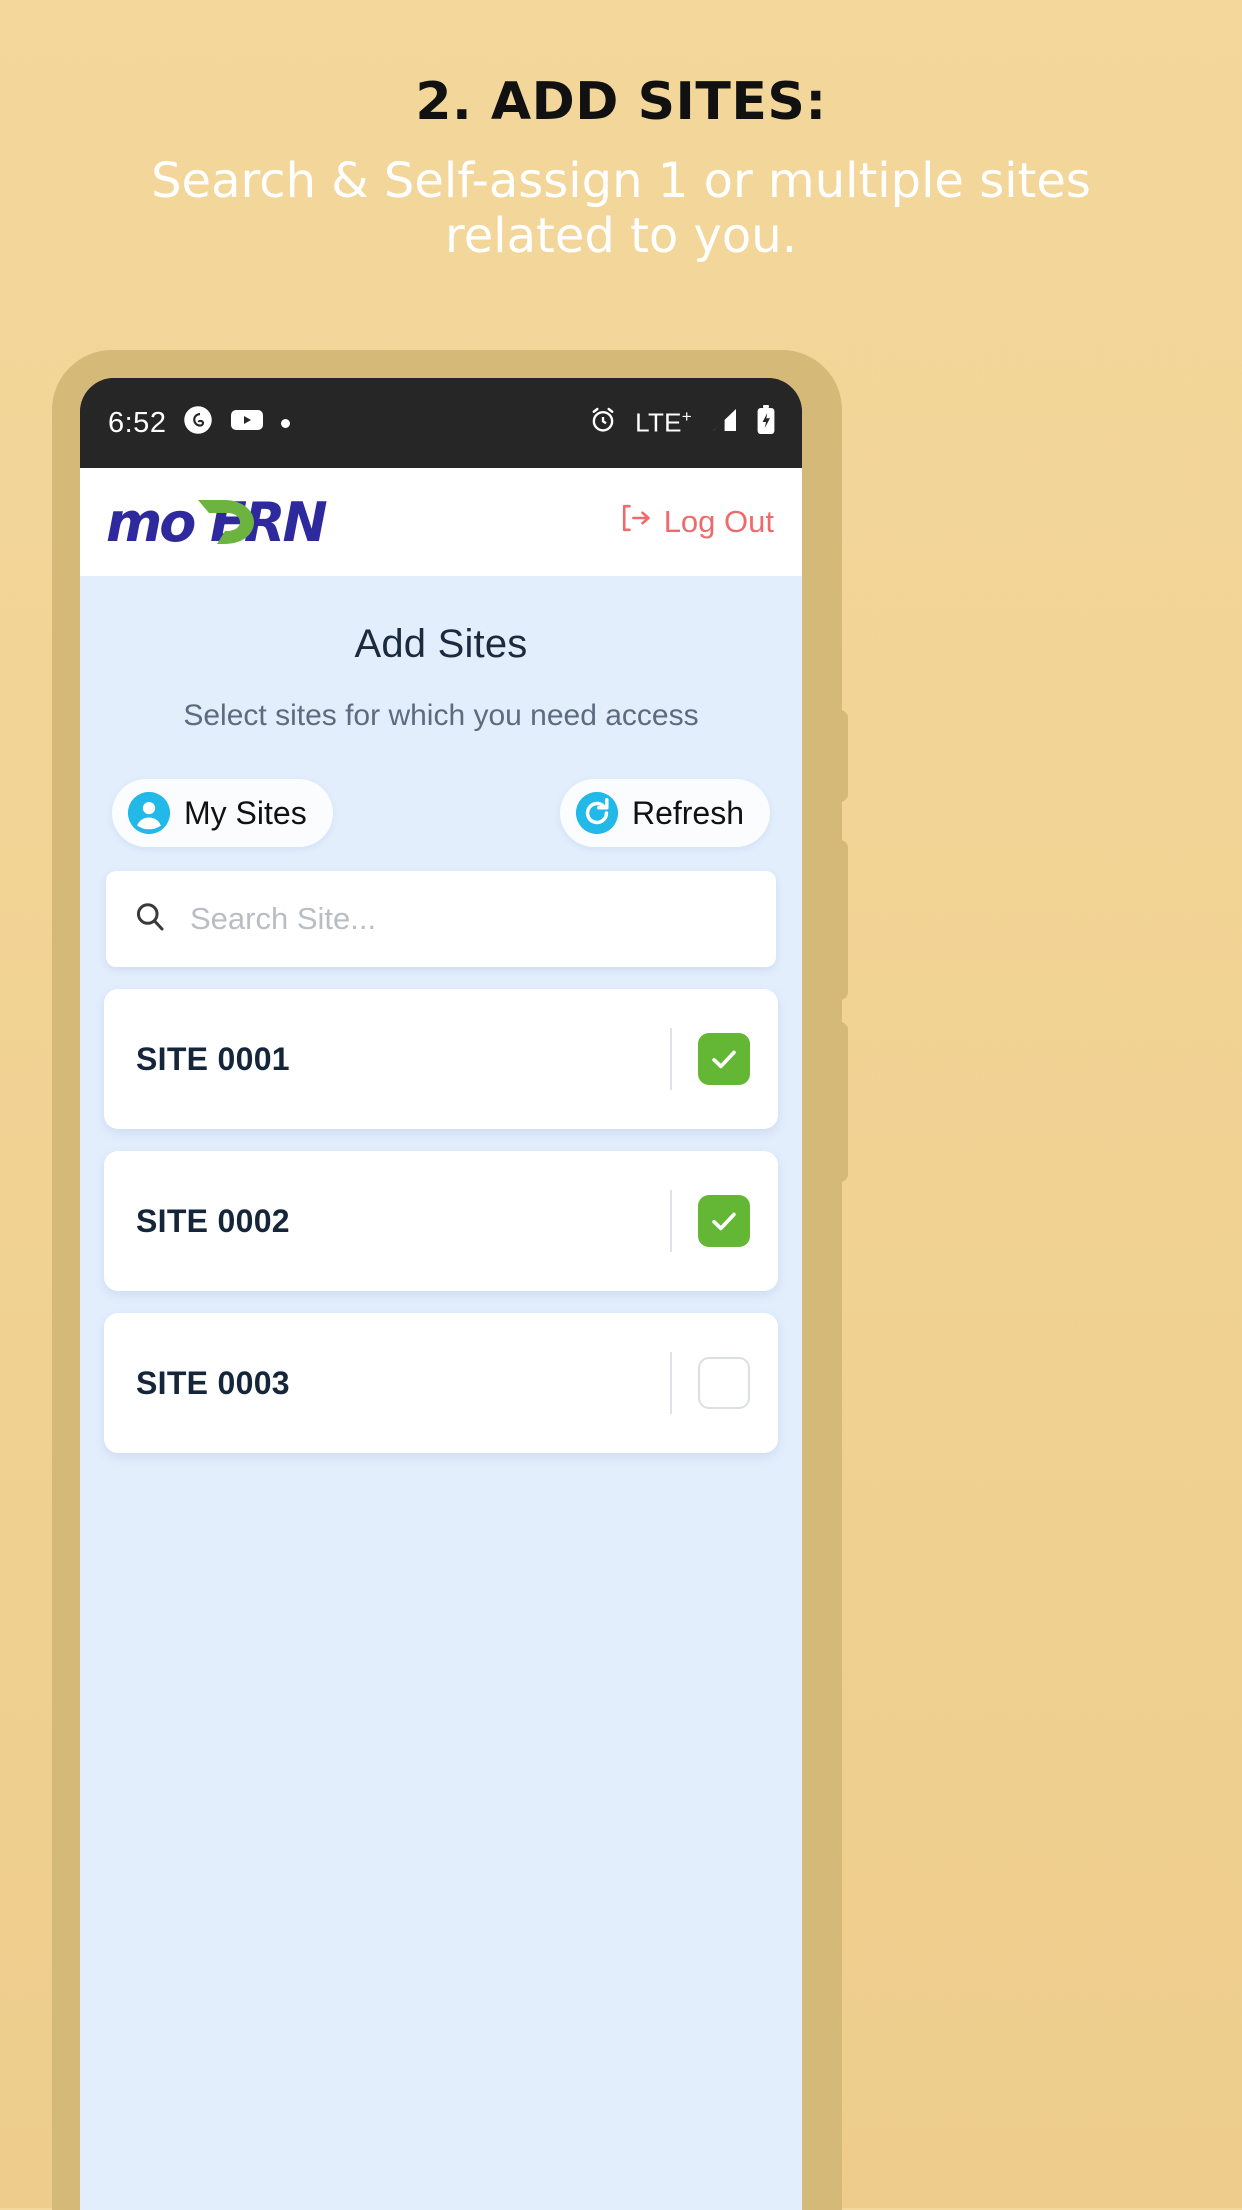  I want to click on page-title: Add Sites, so click(441, 644).